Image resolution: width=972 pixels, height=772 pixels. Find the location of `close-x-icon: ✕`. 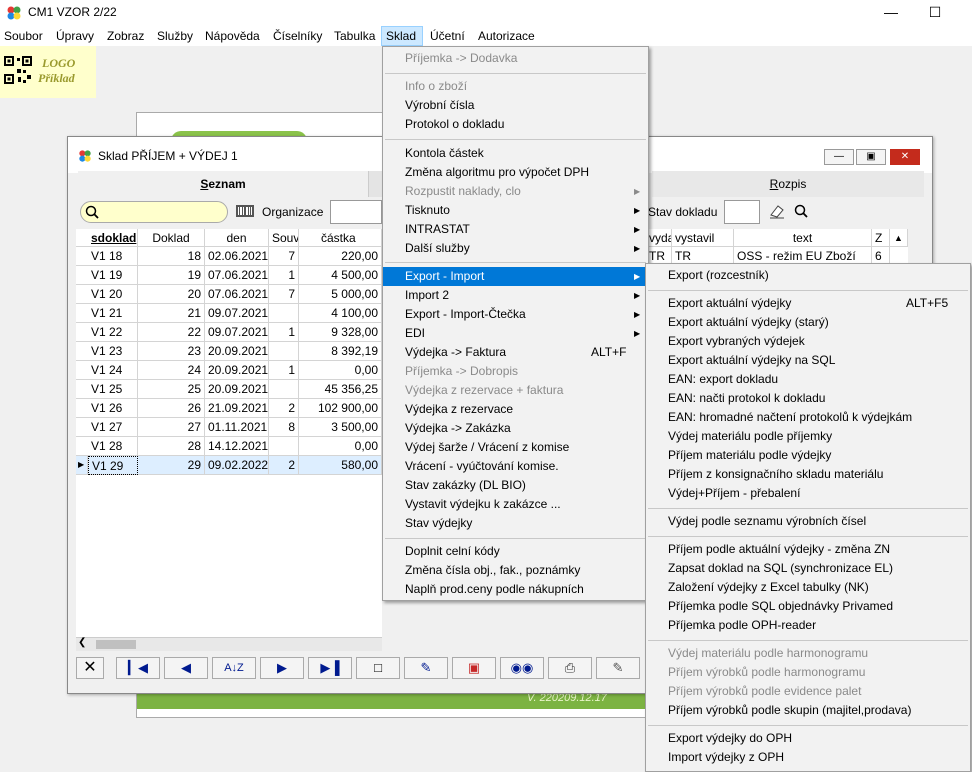

close-x-icon: ✕ is located at coordinates (90, 668).